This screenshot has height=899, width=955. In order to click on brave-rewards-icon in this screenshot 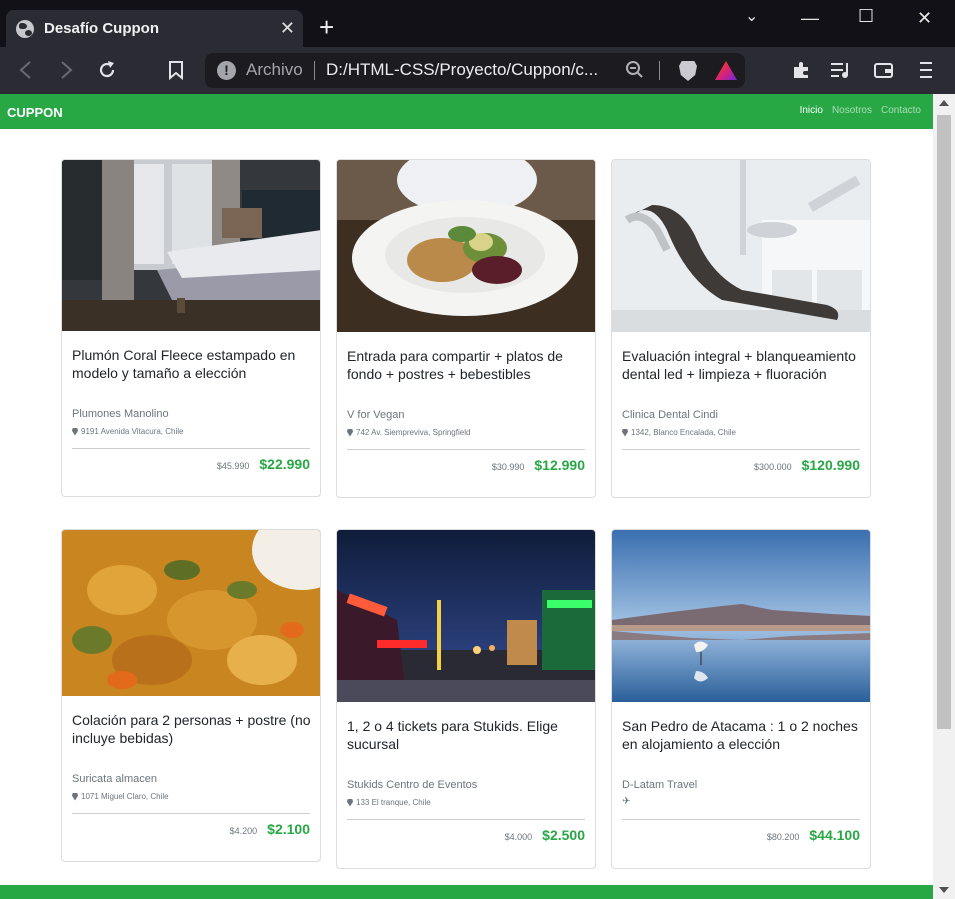, I will do `click(726, 70)`.